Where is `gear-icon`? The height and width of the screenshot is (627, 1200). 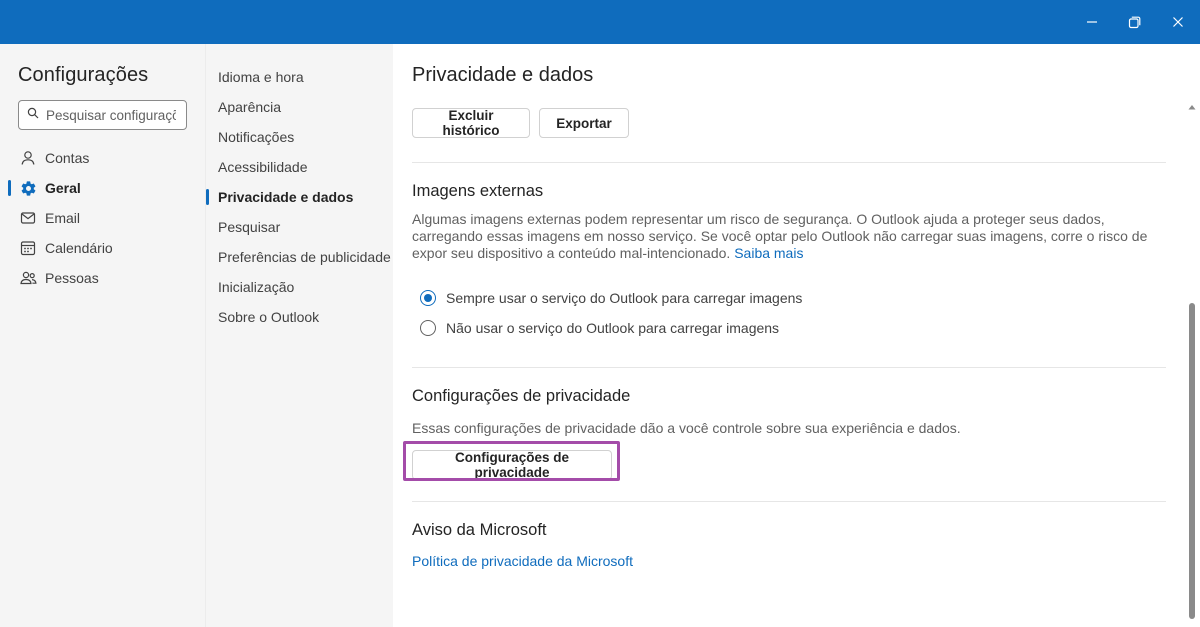
gear-icon is located at coordinates (28, 188).